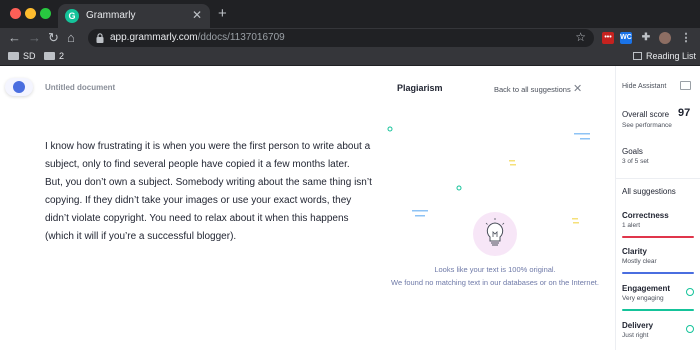  What do you see at coordinates (684, 113) in the screenshot?
I see `overall-score-value: 97` at bounding box center [684, 113].